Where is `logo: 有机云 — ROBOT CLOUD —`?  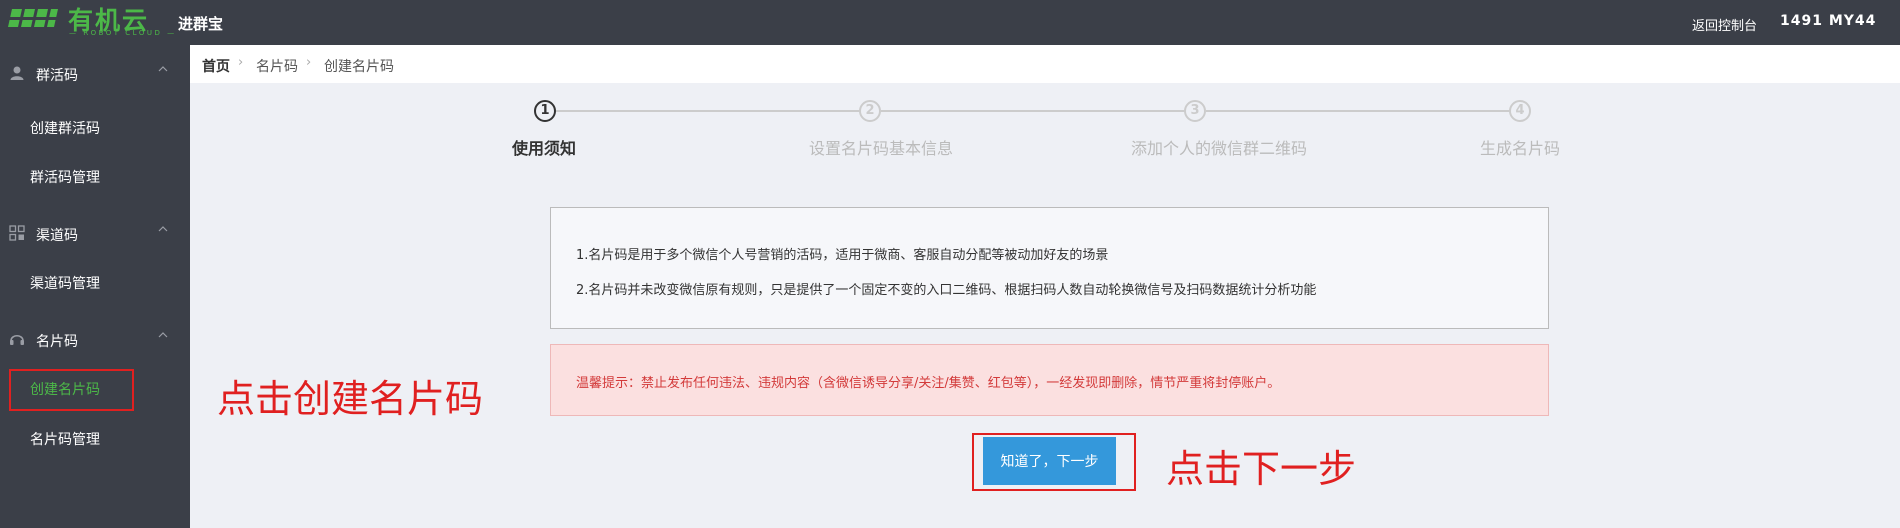 logo: 有机云 — ROBOT CLOUD — is located at coordinates (91, 22).